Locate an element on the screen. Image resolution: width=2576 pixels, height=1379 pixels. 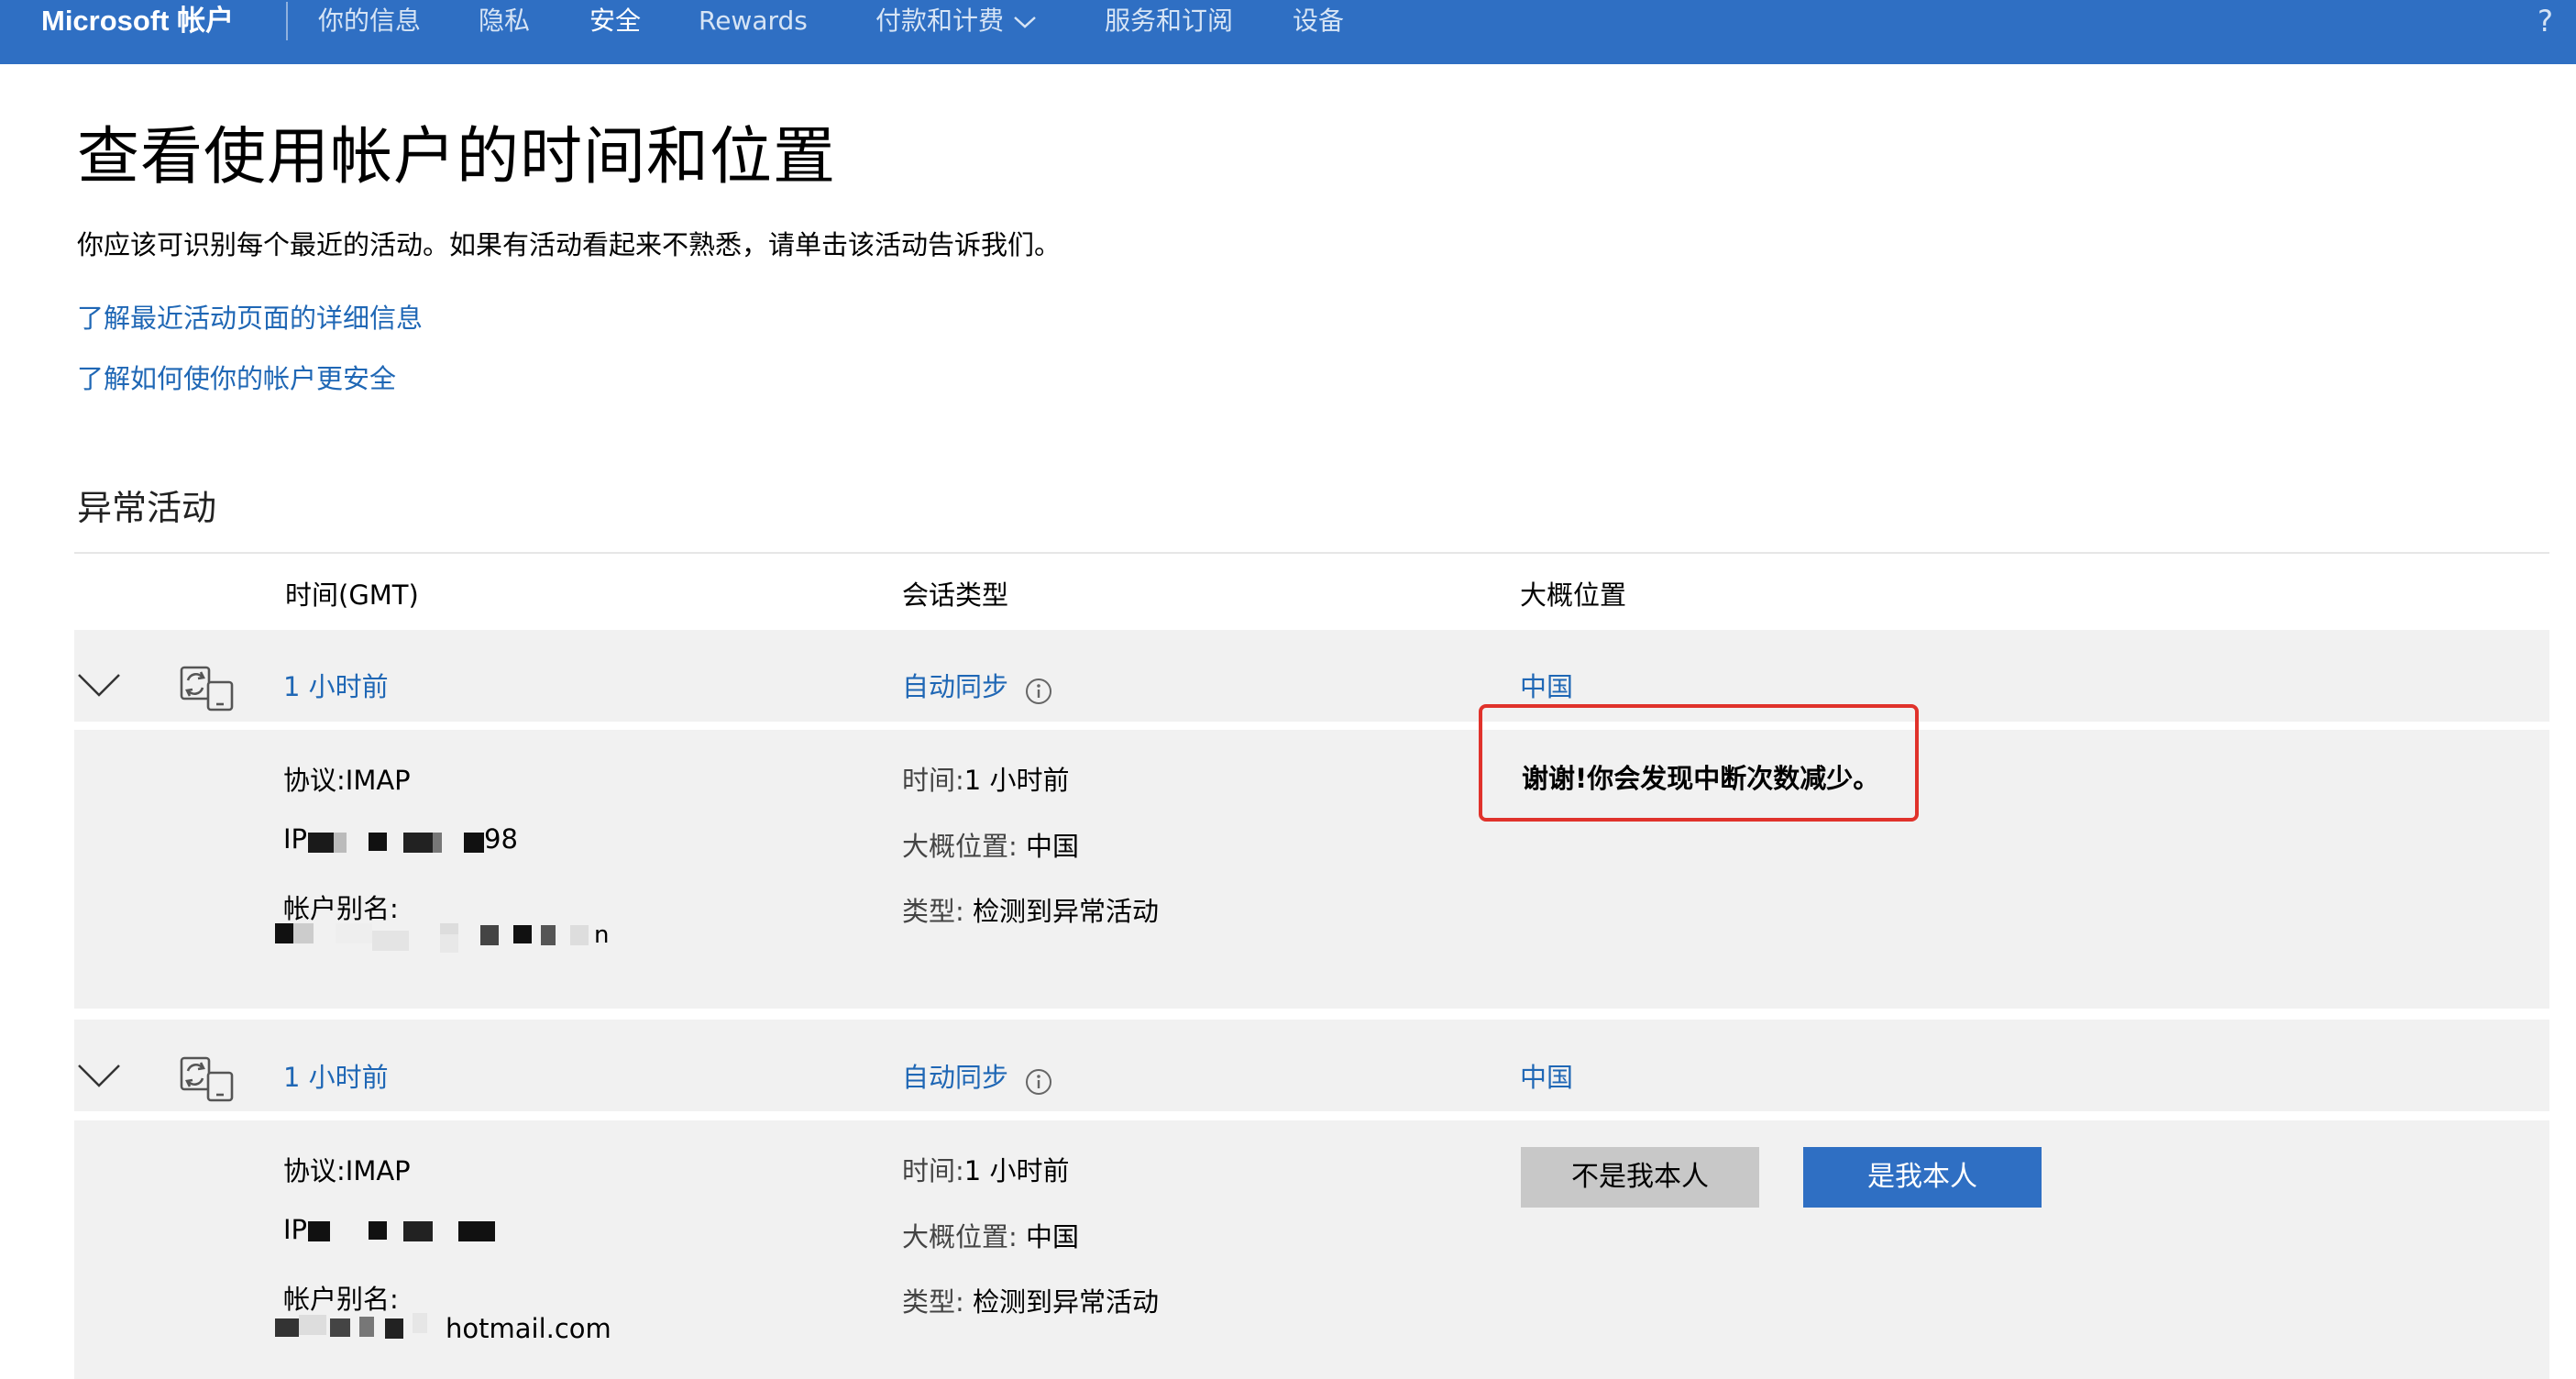
nav-security: 安全 is located at coordinates (615, 21).